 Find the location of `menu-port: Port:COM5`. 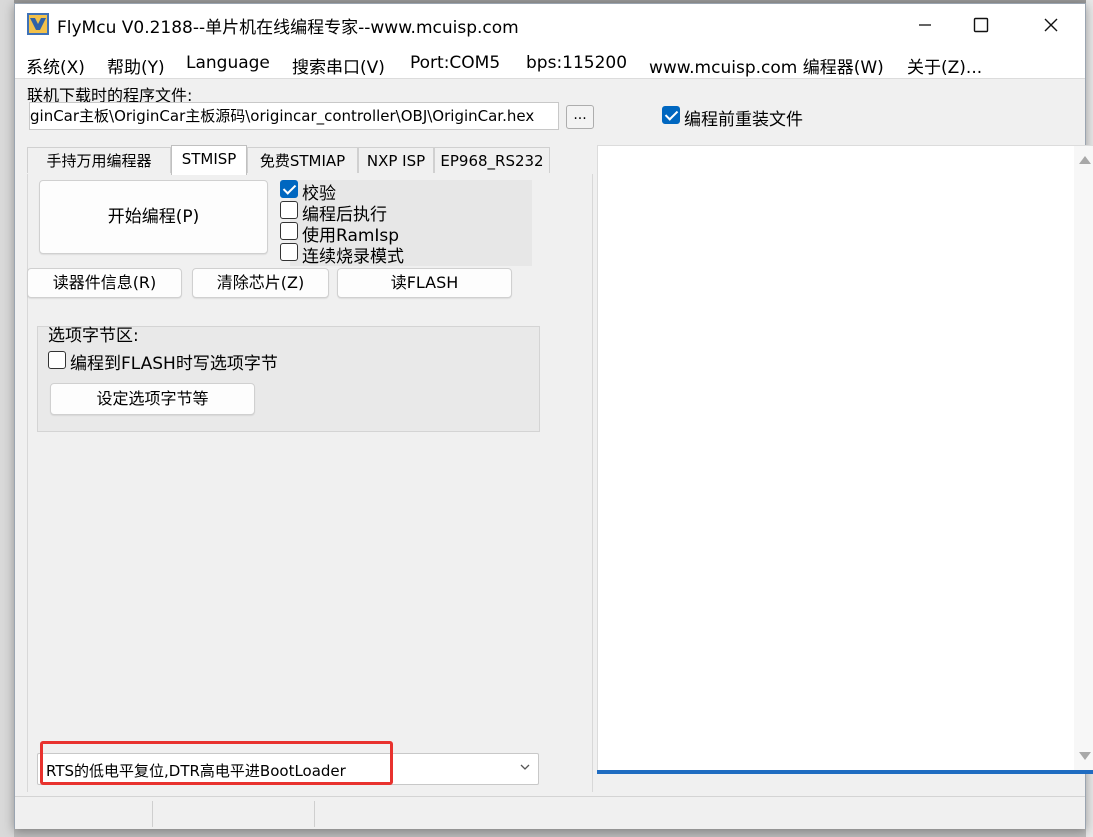

menu-port: Port:COM5 is located at coordinates (455, 63).